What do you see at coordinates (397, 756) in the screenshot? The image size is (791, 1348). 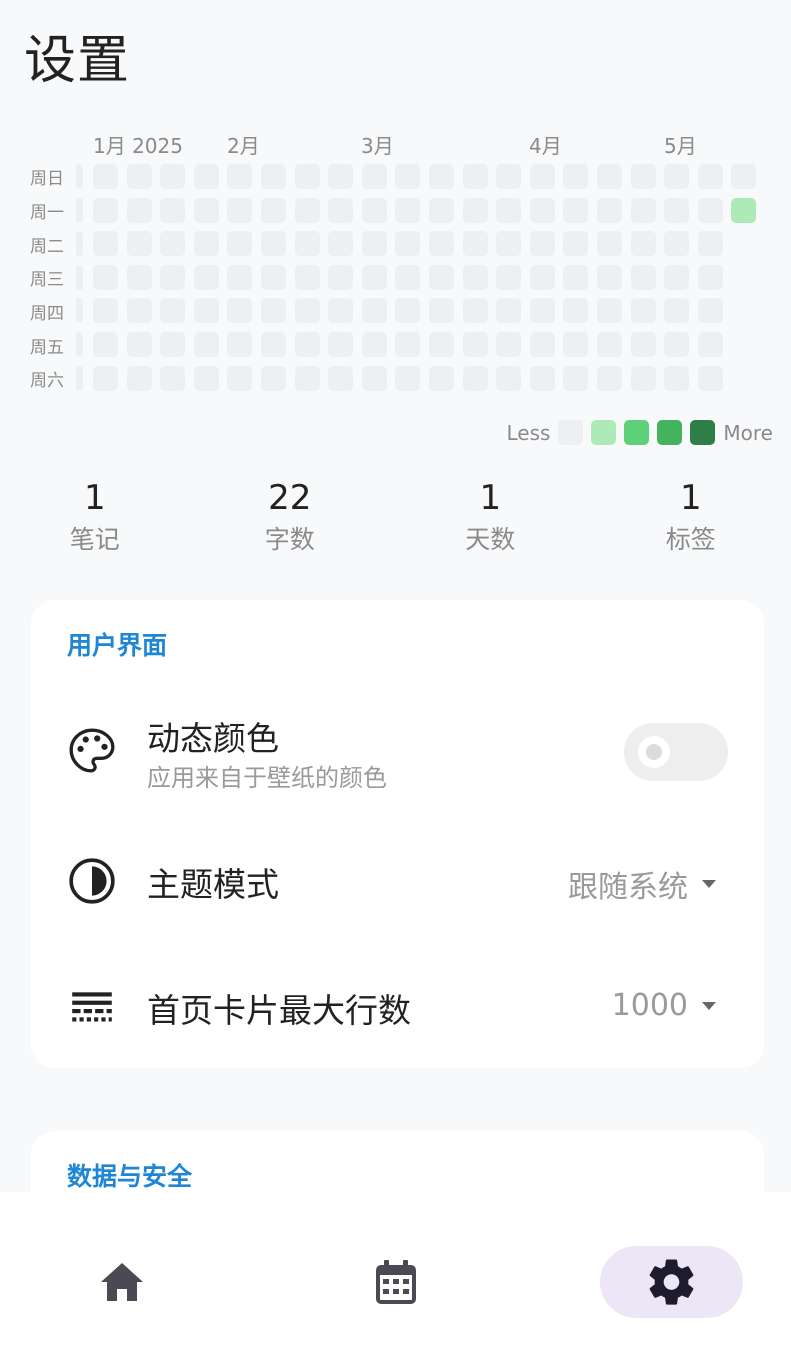 I see `dynamic-color-row: 动态颜色 应用来自于壁纸的颜色` at bounding box center [397, 756].